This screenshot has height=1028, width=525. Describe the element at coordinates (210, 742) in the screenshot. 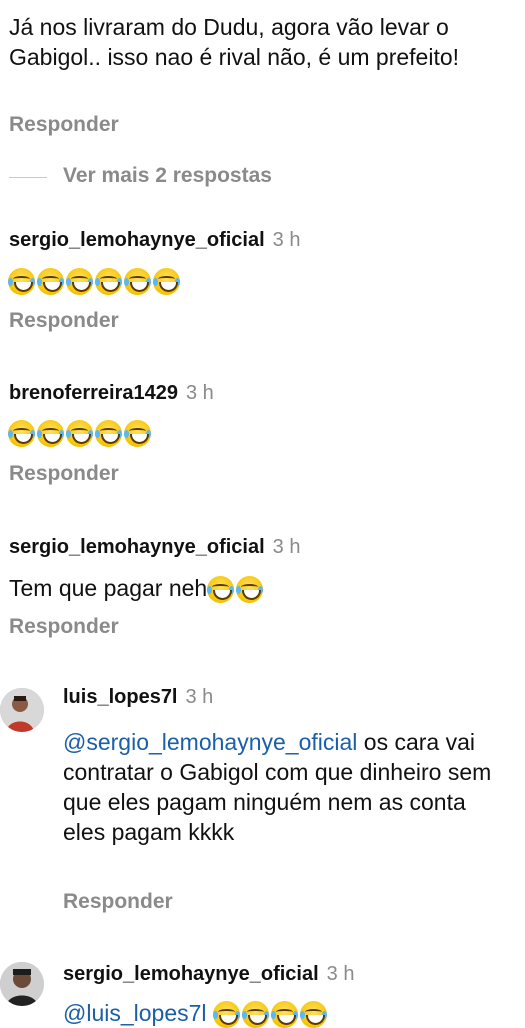

I see `mention-link: @sergio_lemohaynye_oficial` at that location.